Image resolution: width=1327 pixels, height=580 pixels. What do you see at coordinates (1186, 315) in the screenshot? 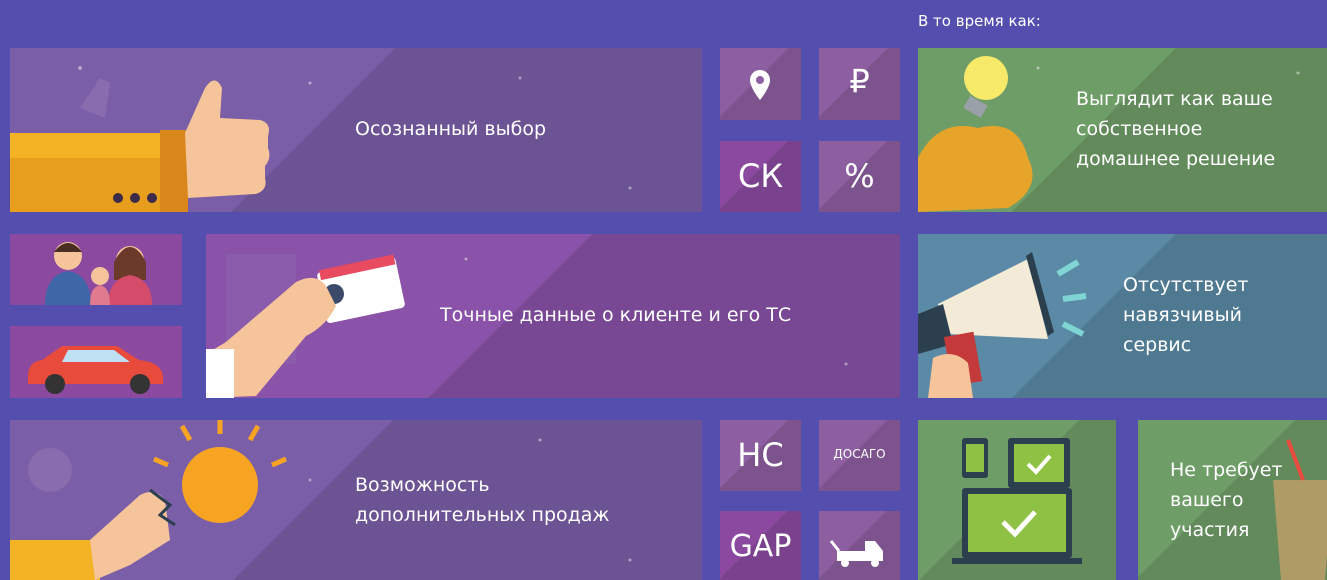
I see `tile-label-no-intrusive: Отсутствует навязчивый сервис` at bounding box center [1186, 315].